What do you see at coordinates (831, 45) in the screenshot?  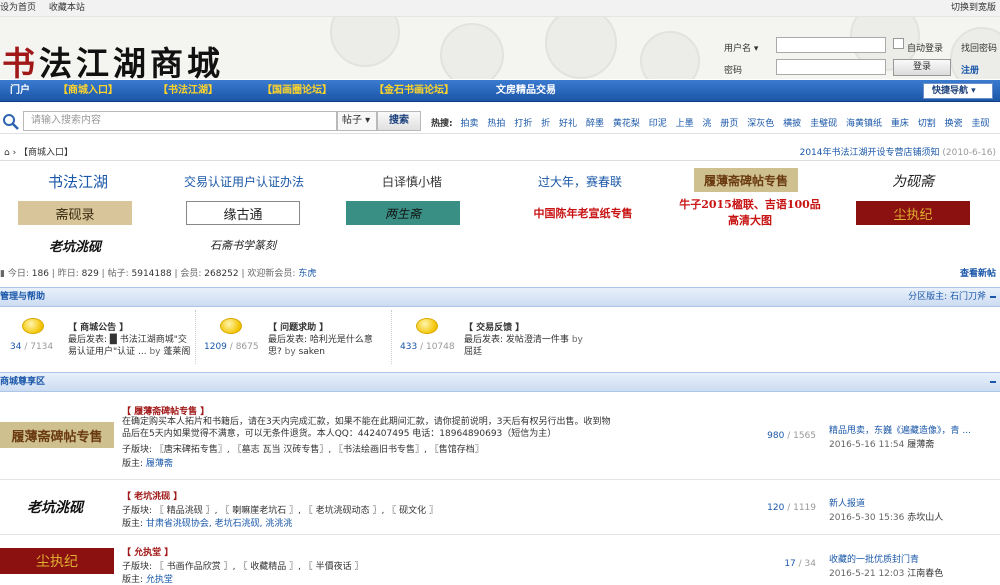 I see `username-input` at bounding box center [831, 45].